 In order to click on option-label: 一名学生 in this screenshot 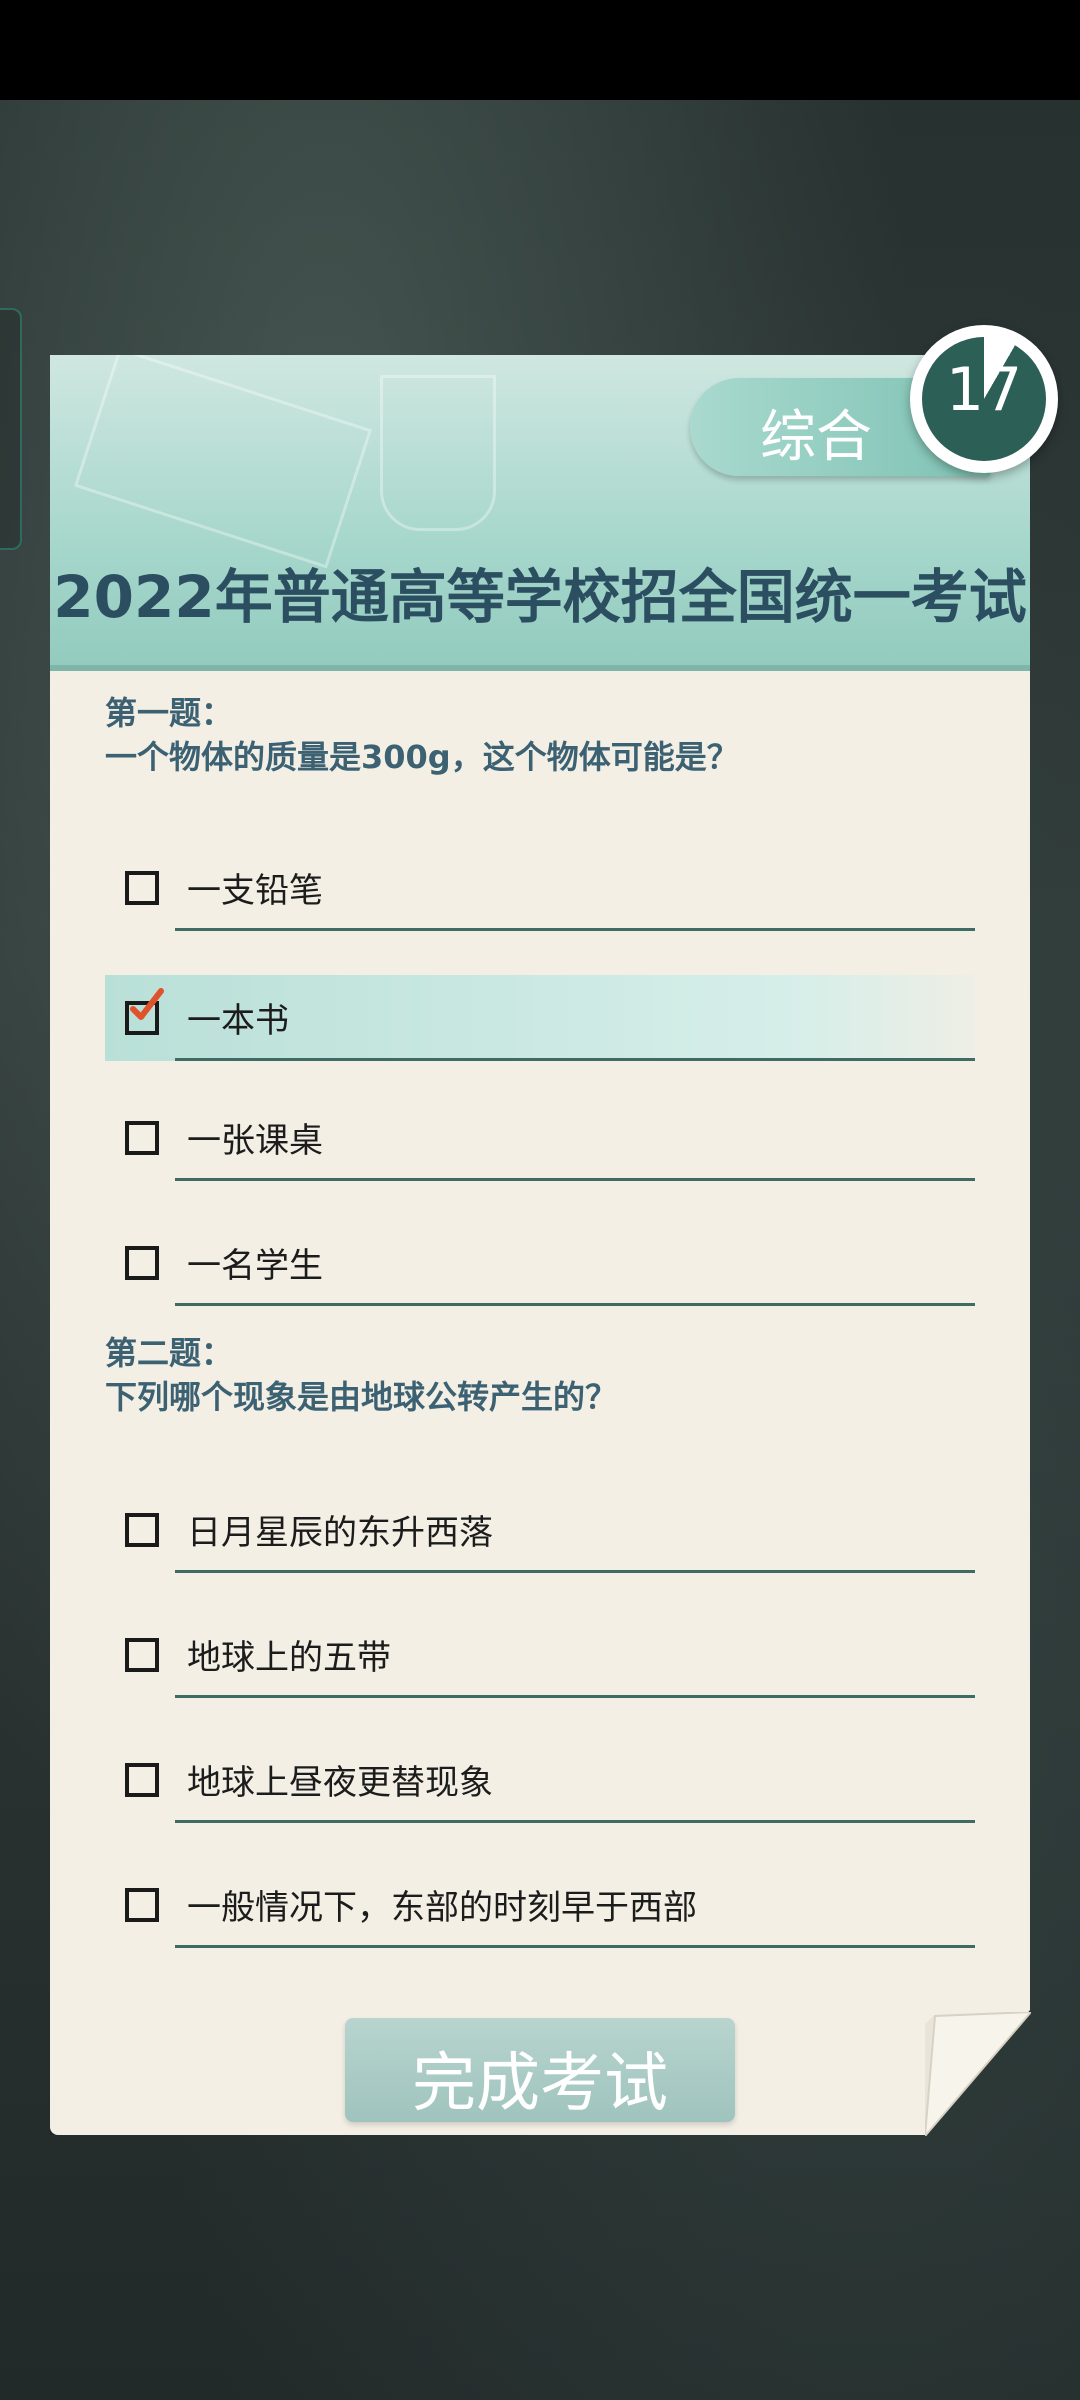, I will do `click(255, 1266)`.